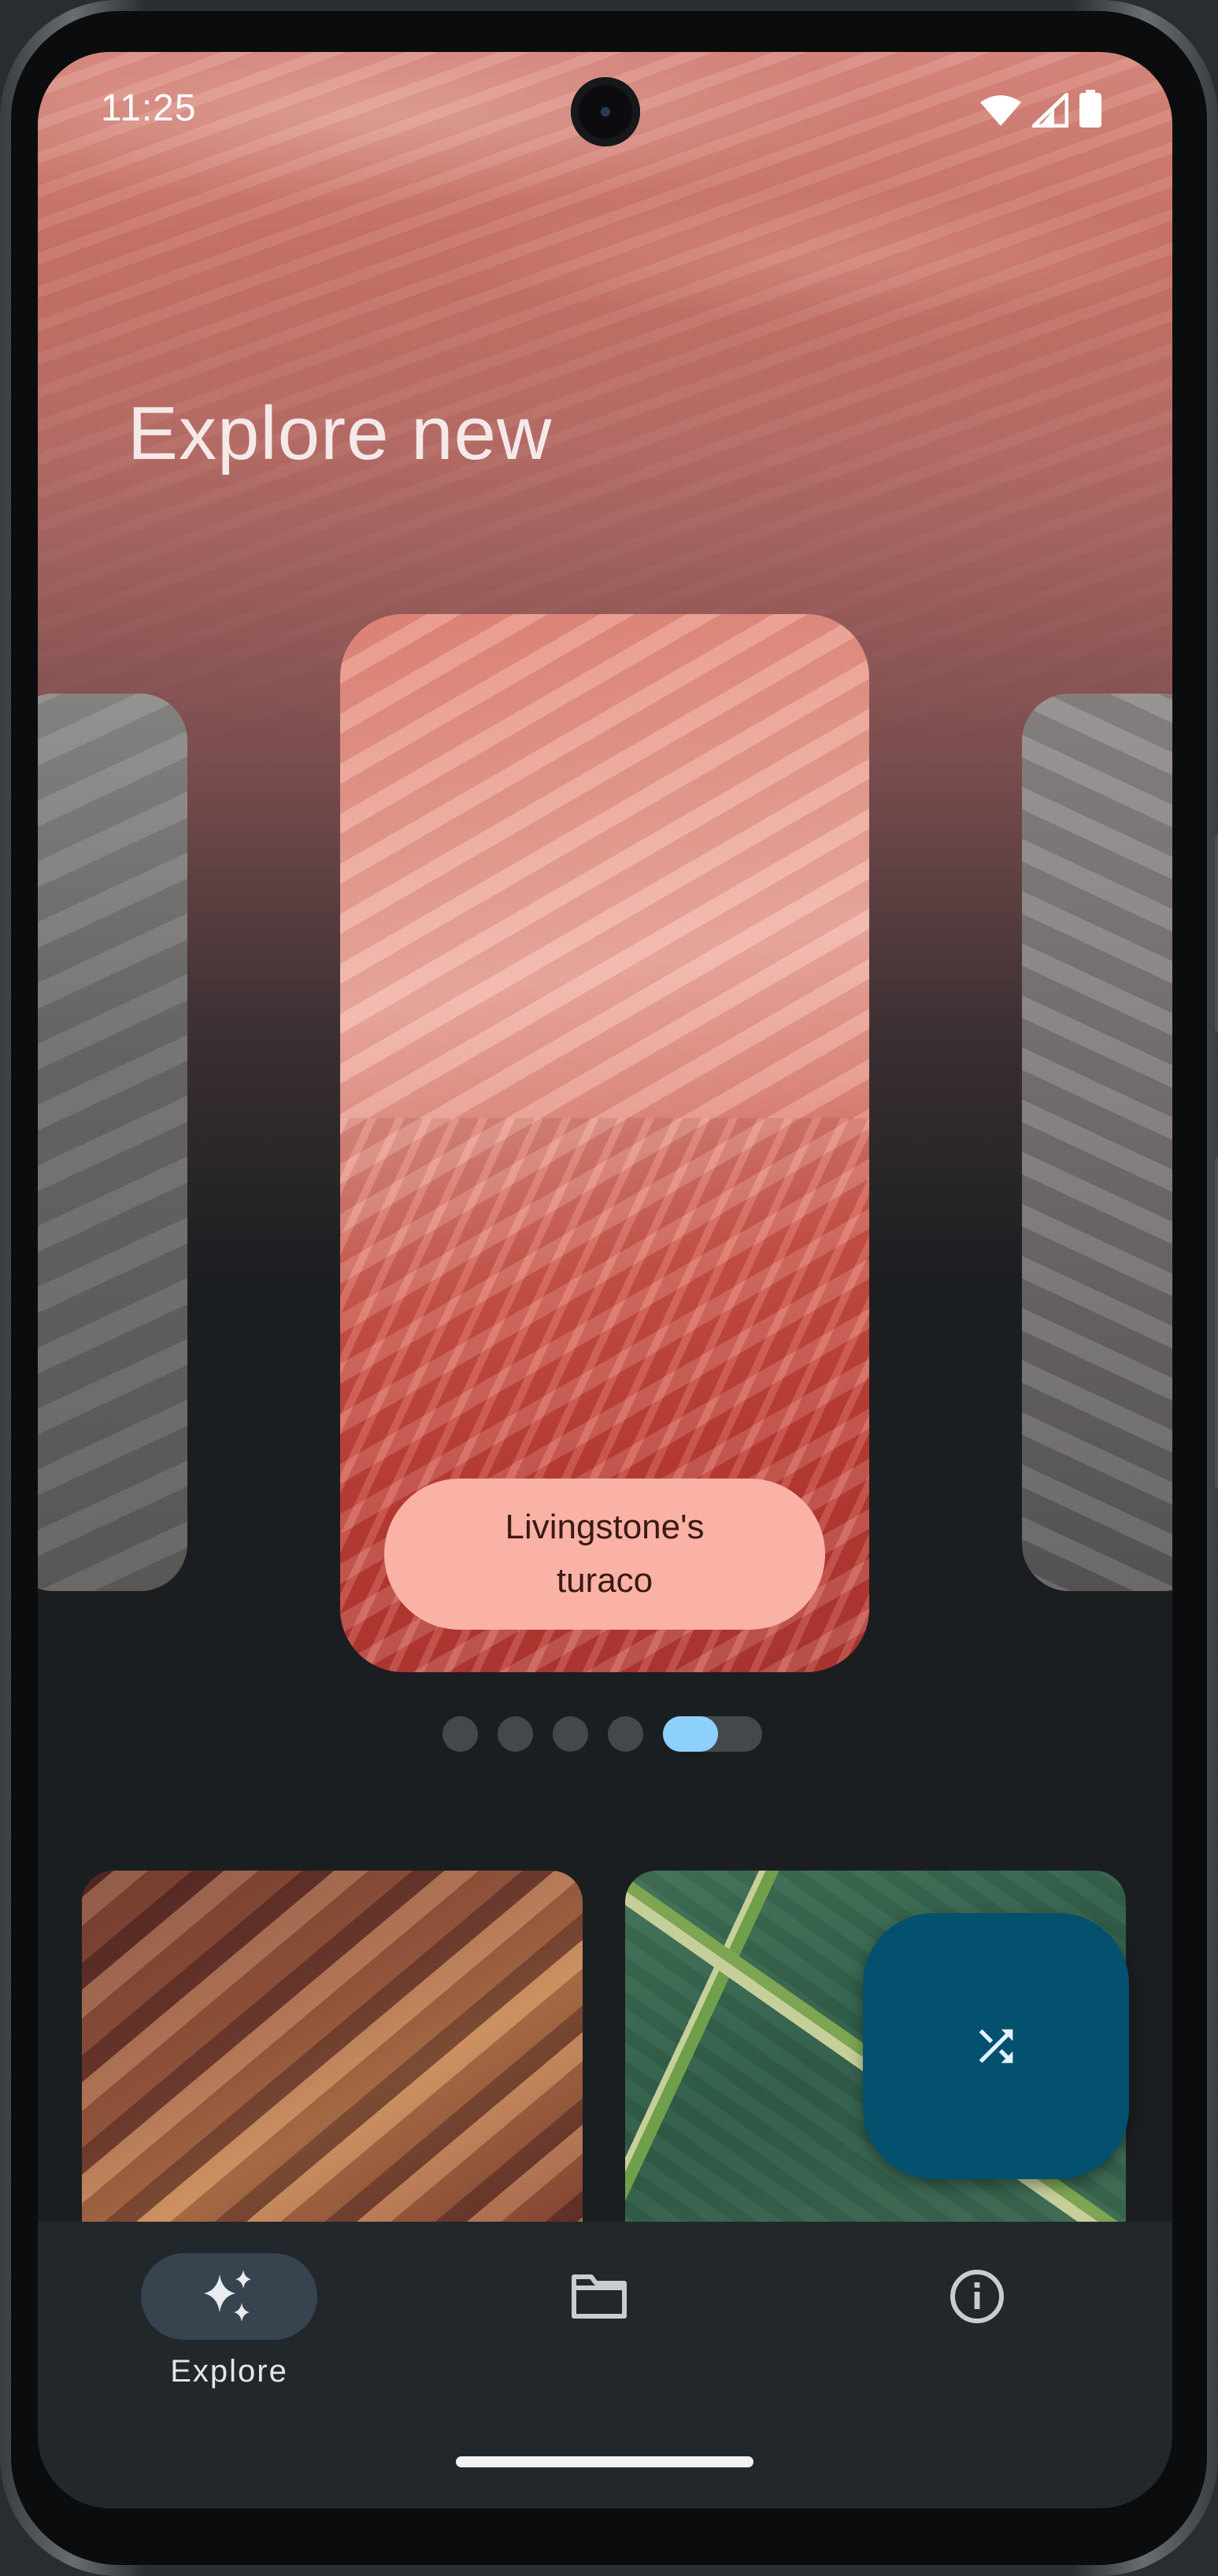  What do you see at coordinates (1216, 1322) in the screenshot?
I see `volume-button` at bounding box center [1216, 1322].